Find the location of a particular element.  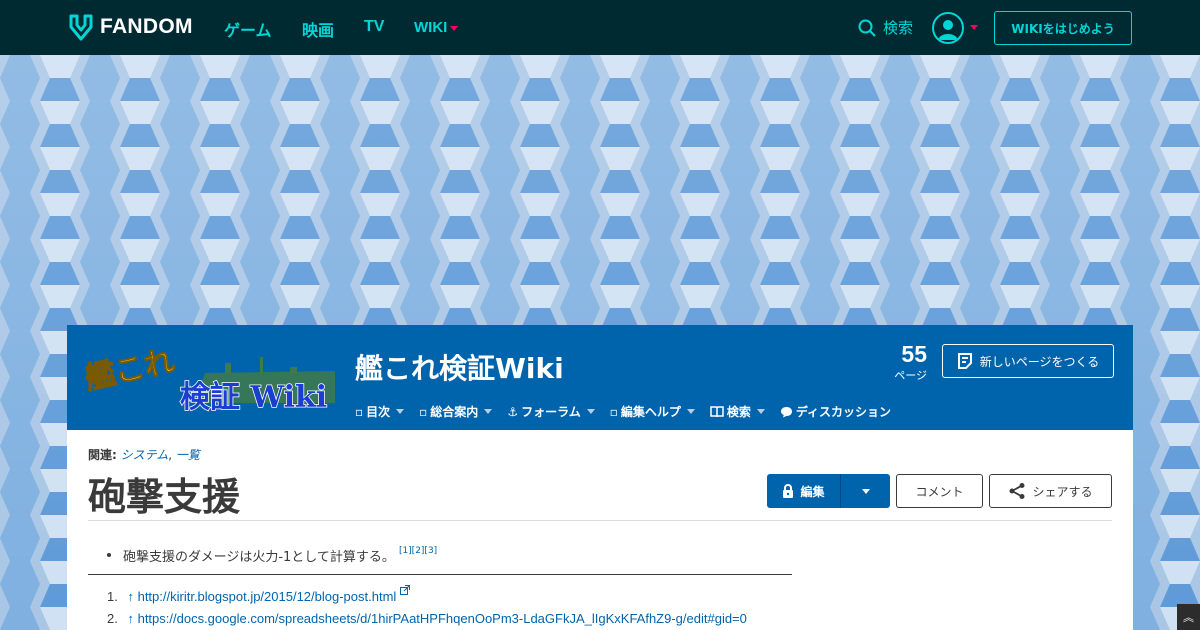

bullet-text: 砲撃支援のダメージは火力-1として計算する。 is located at coordinates (259, 557).